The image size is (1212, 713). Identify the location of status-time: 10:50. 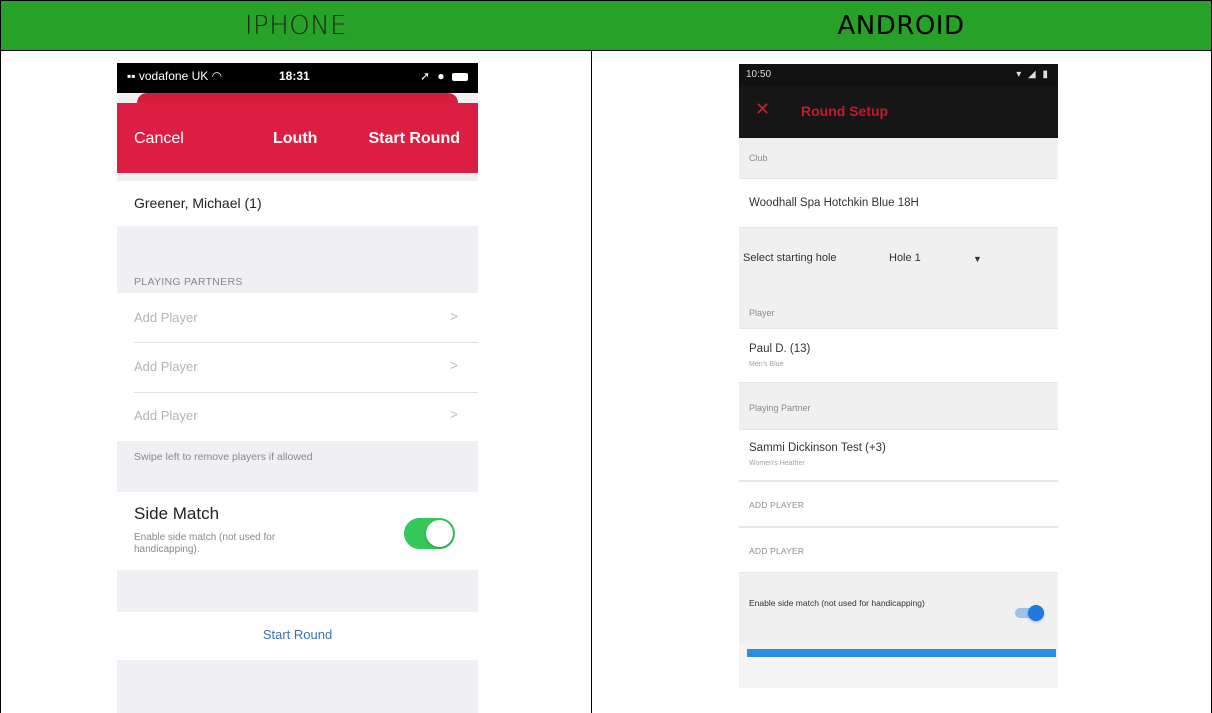
(759, 74).